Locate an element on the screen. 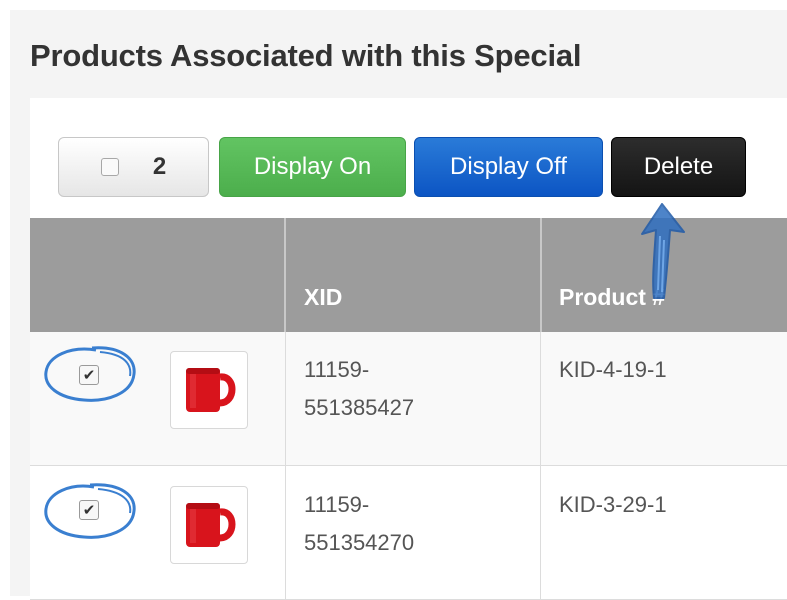 This screenshot has width=787, height=600. delete-button: Delete is located at coordinates (678, 167).